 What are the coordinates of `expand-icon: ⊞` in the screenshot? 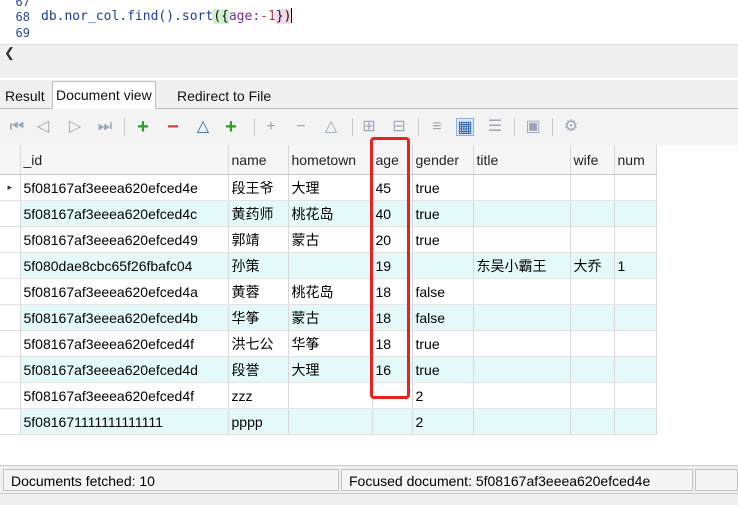 It's located at (369, 127).